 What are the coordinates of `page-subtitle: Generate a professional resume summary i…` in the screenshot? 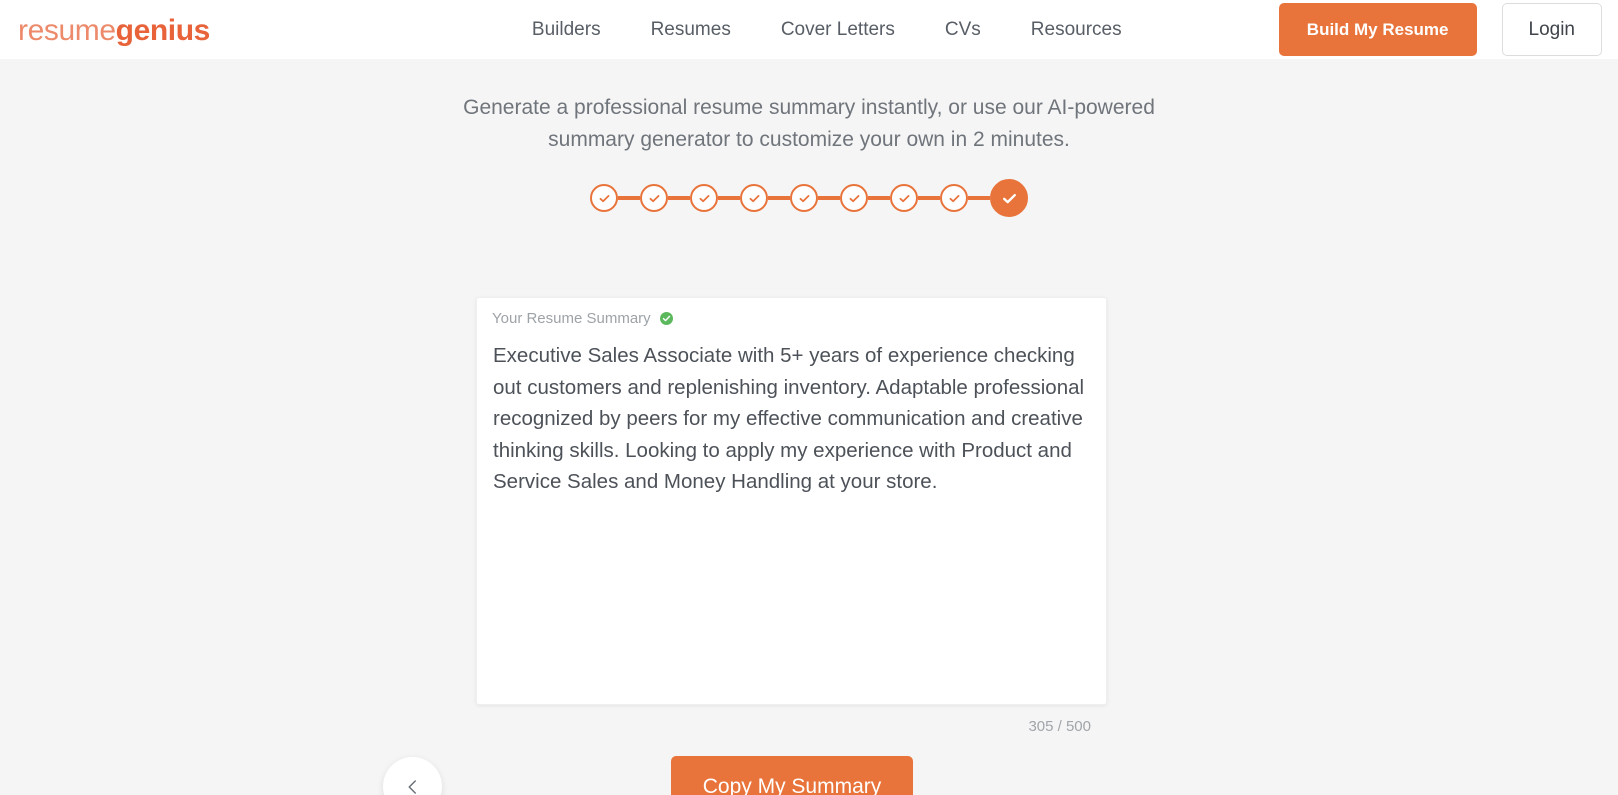 It's located at (809, 123).